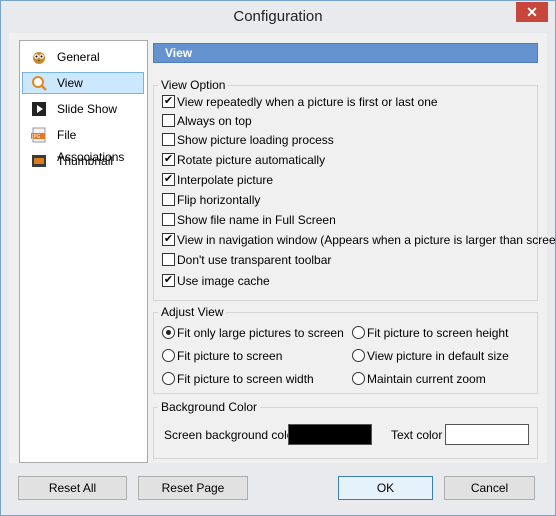 The height and width of the screenshot is (516, 556). What do you see at coordinates (219, 200) in the screenshot?
I see `checkbox-label: Flip horizontally` at bounding box center [219, 200].